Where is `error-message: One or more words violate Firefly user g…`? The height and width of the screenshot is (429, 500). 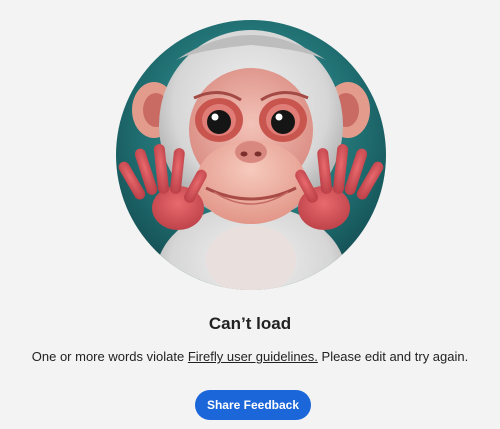
error-message: One or more words violate Firefly user g… is located at coordinates (250, 357).